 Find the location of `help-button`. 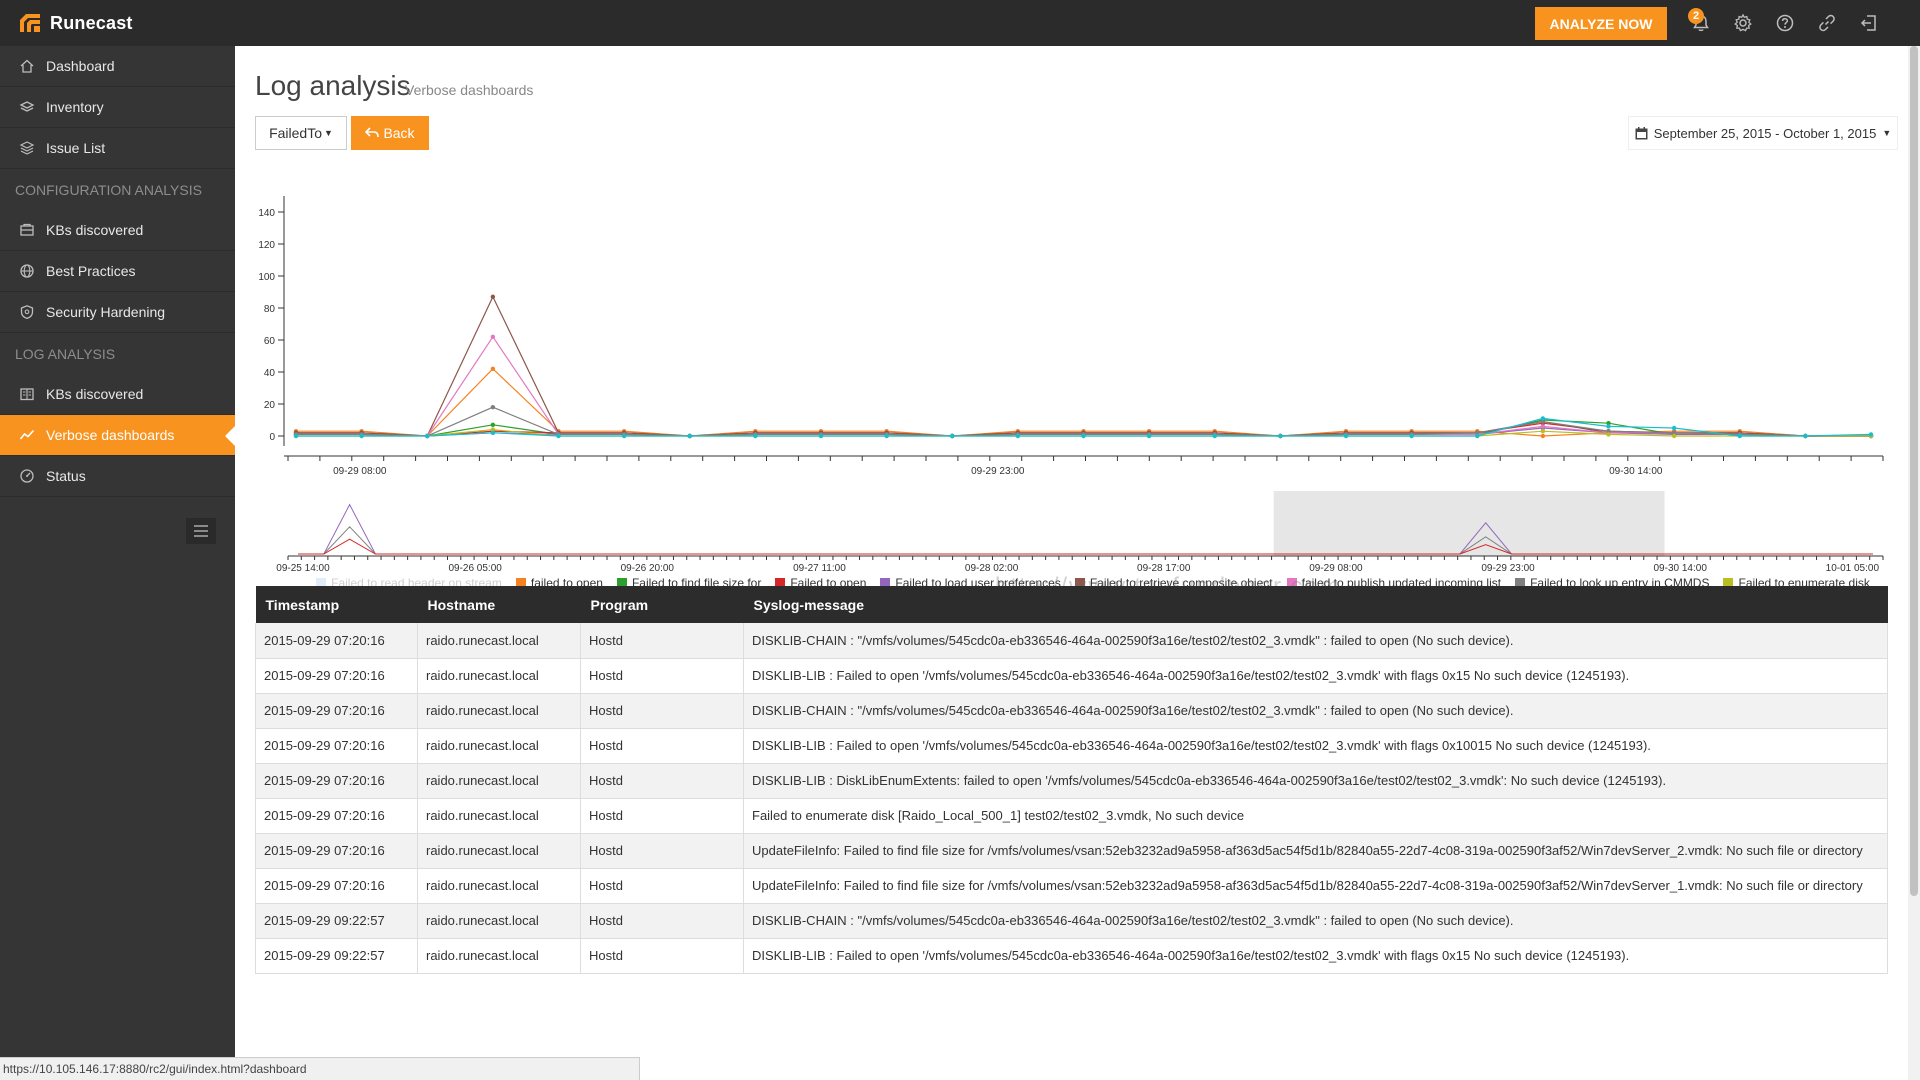

help-button is located at coordinates (1785, 23).